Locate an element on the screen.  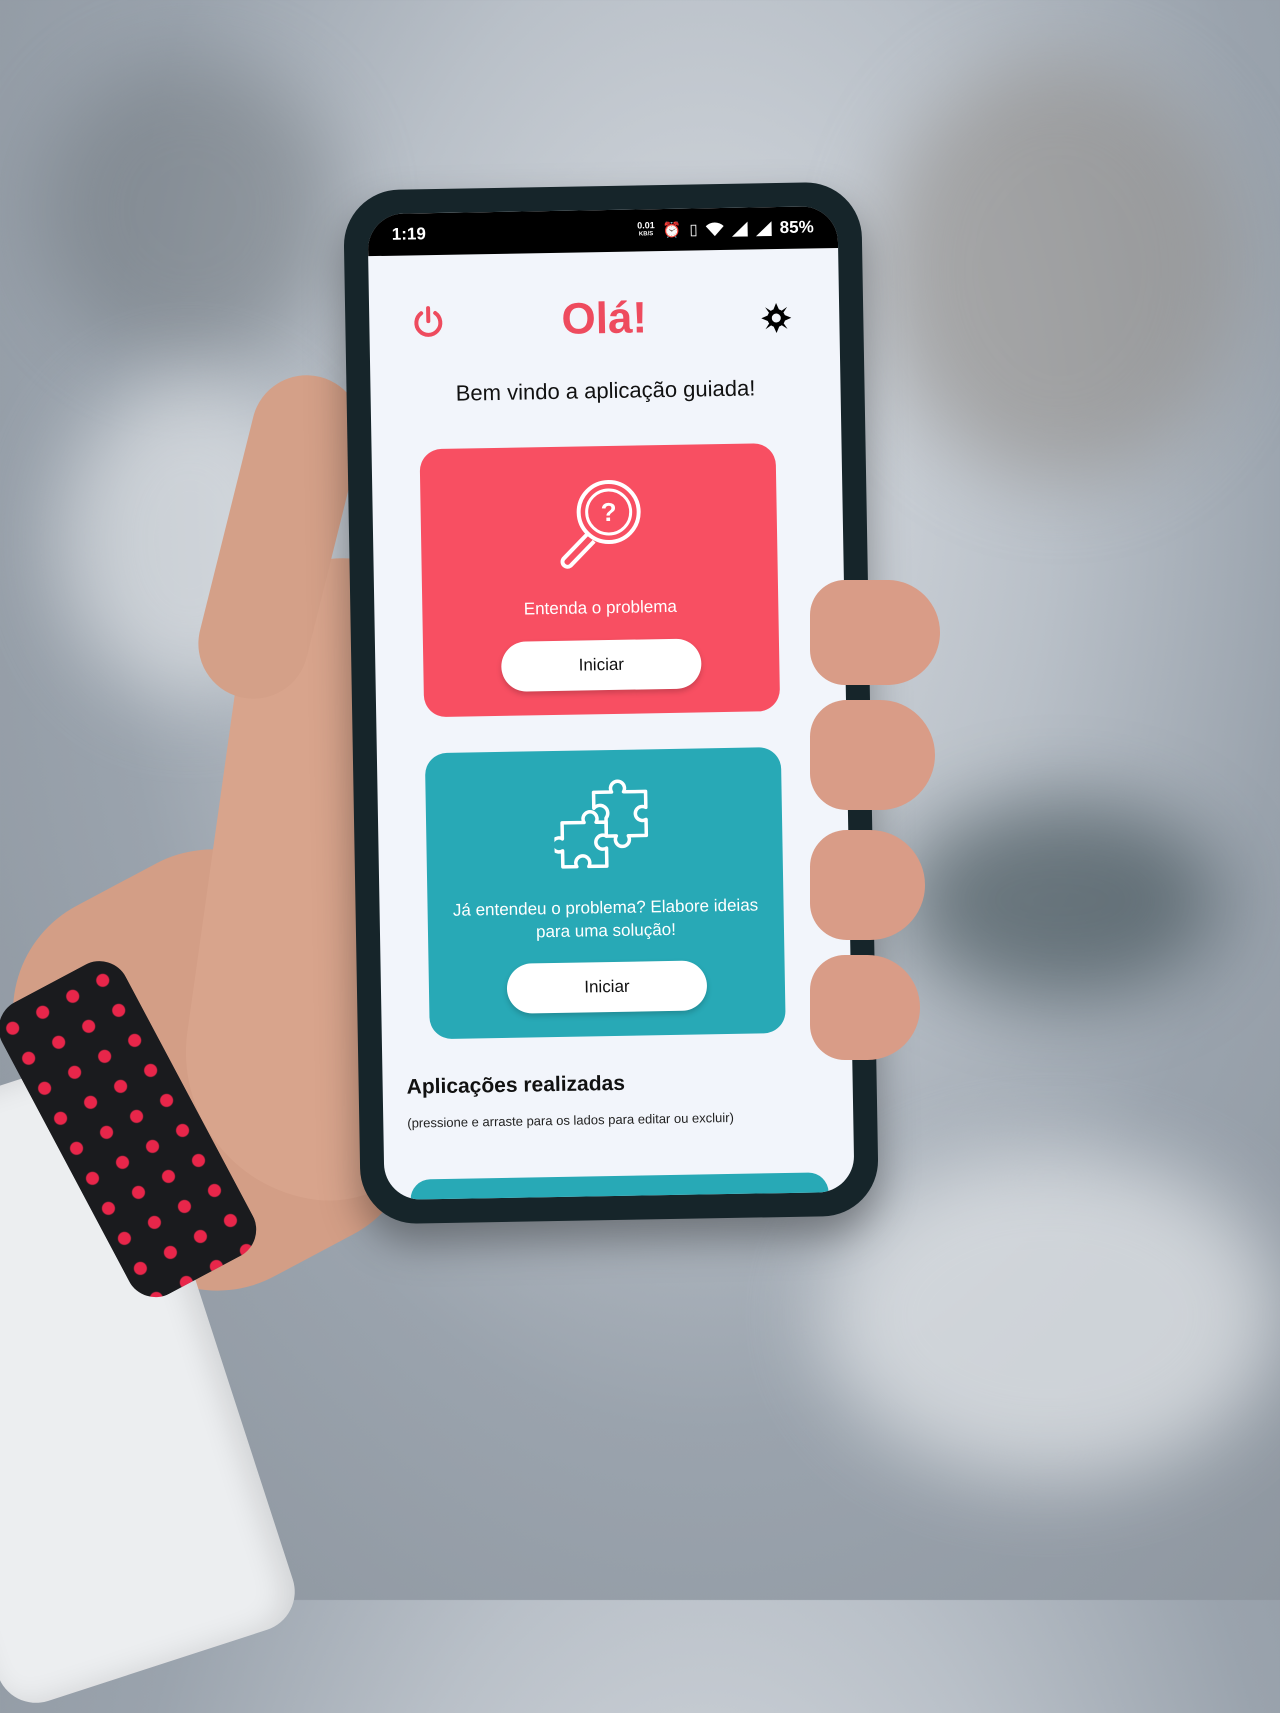
list-item is located at coordinates (619, 1186).